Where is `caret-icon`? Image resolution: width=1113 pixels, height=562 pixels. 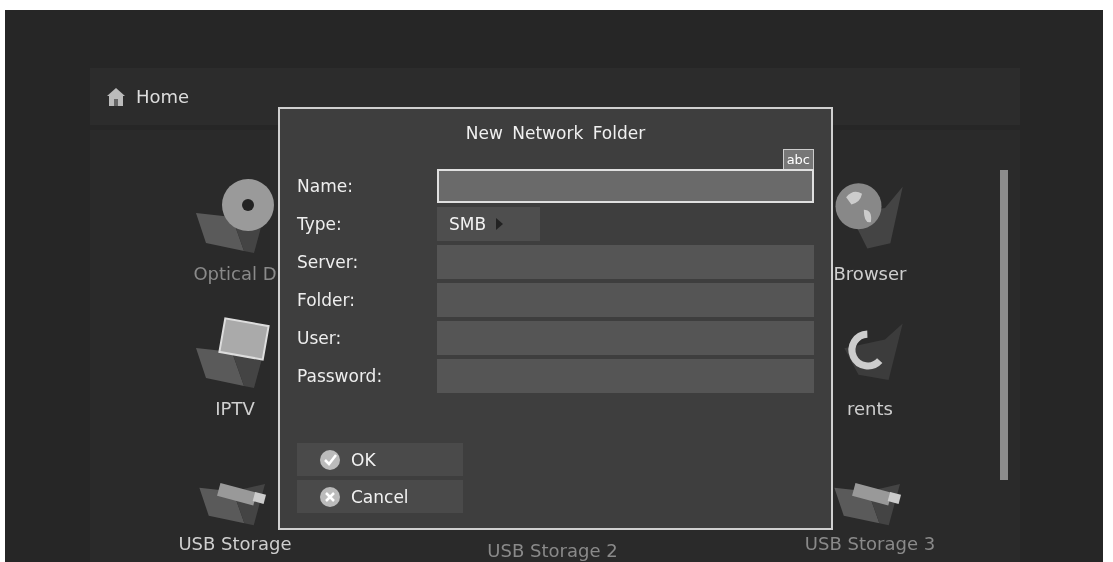 caret-icon is located at coordinates (500, 224).